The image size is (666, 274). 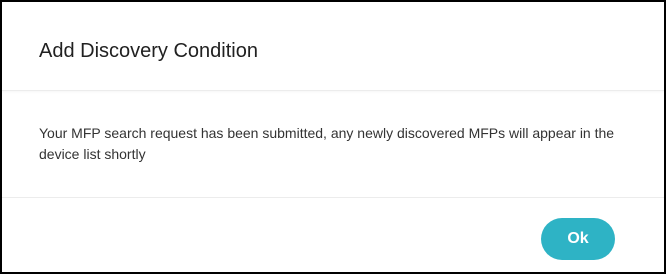 I want to click on ok-button: Ok, so click(x=578, y=239).